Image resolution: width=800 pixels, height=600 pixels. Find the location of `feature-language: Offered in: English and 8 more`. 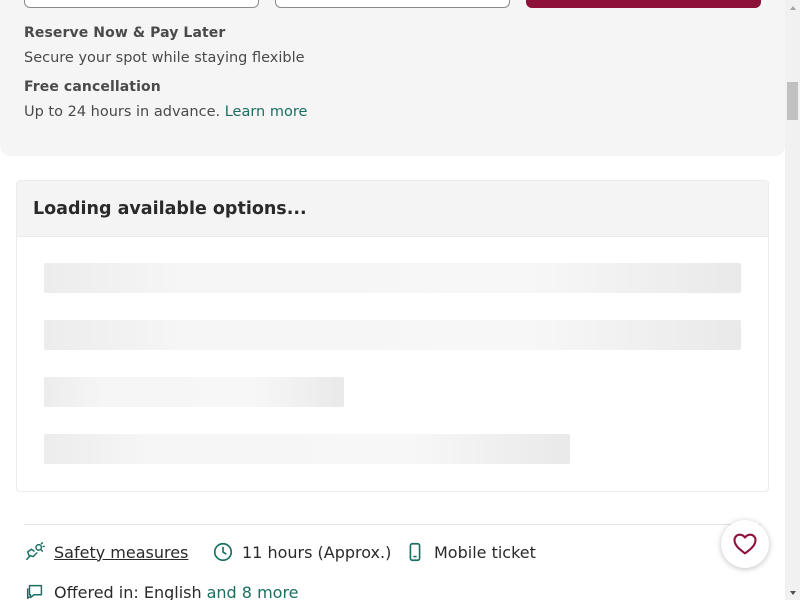

feature-language: Offered in: English and 8 more is located at coordinates (161, 590).